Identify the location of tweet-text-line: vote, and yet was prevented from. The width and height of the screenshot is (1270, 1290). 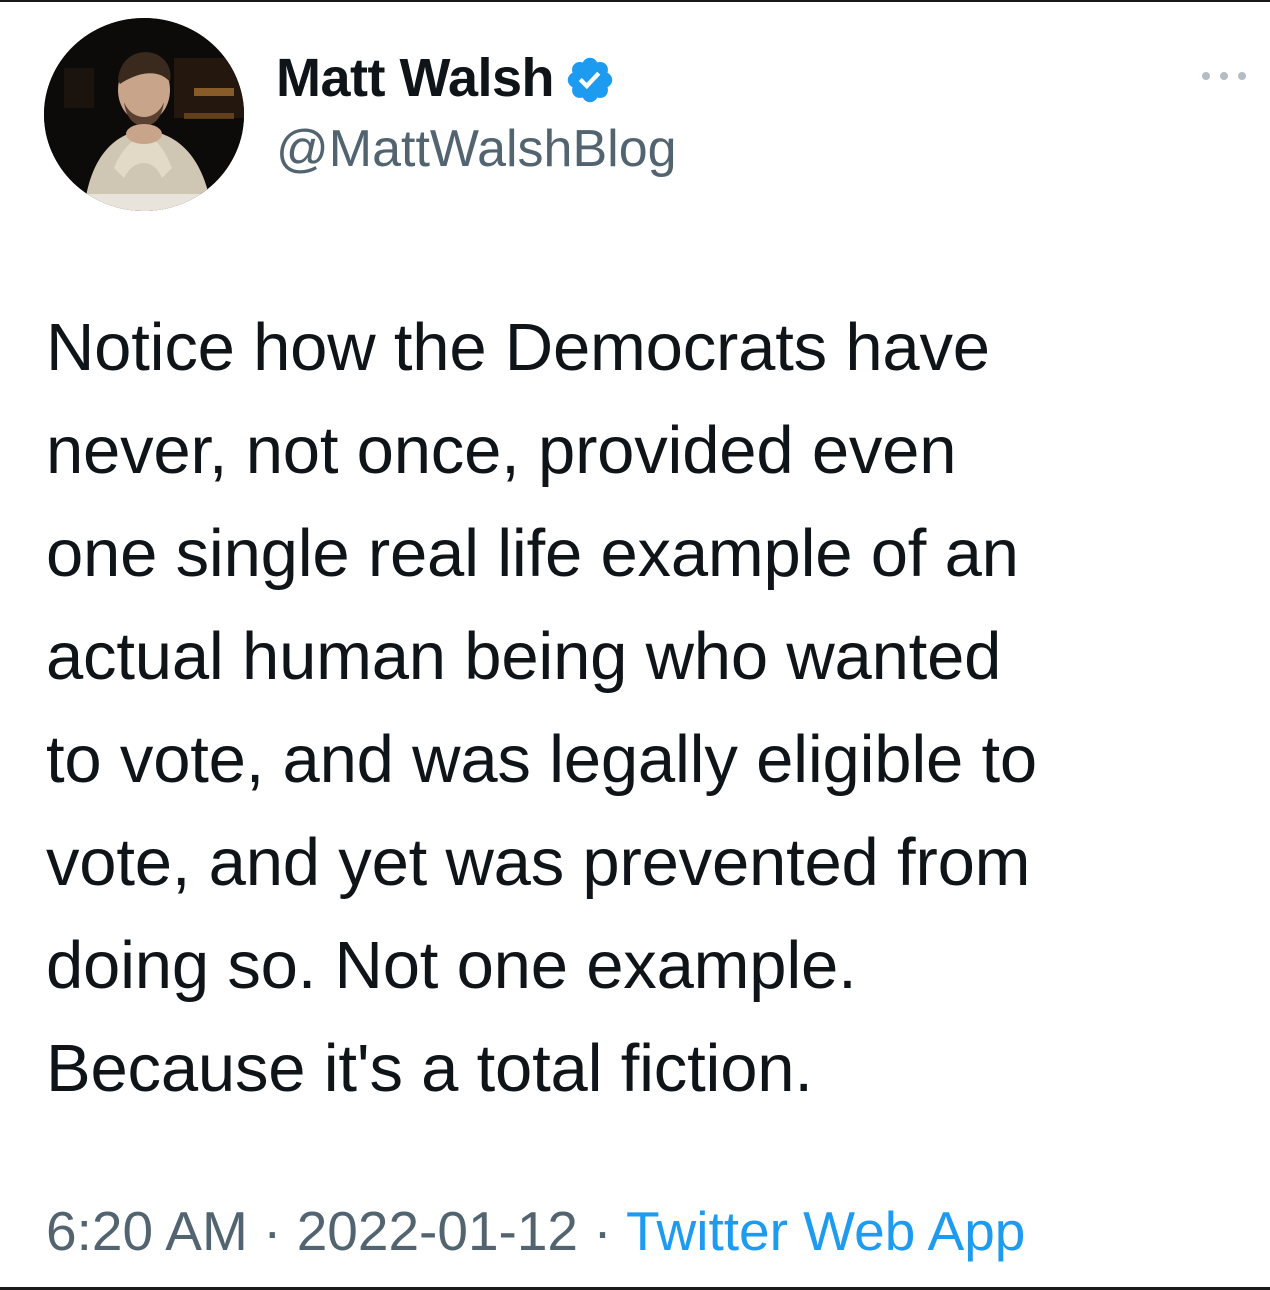
(538, 862).